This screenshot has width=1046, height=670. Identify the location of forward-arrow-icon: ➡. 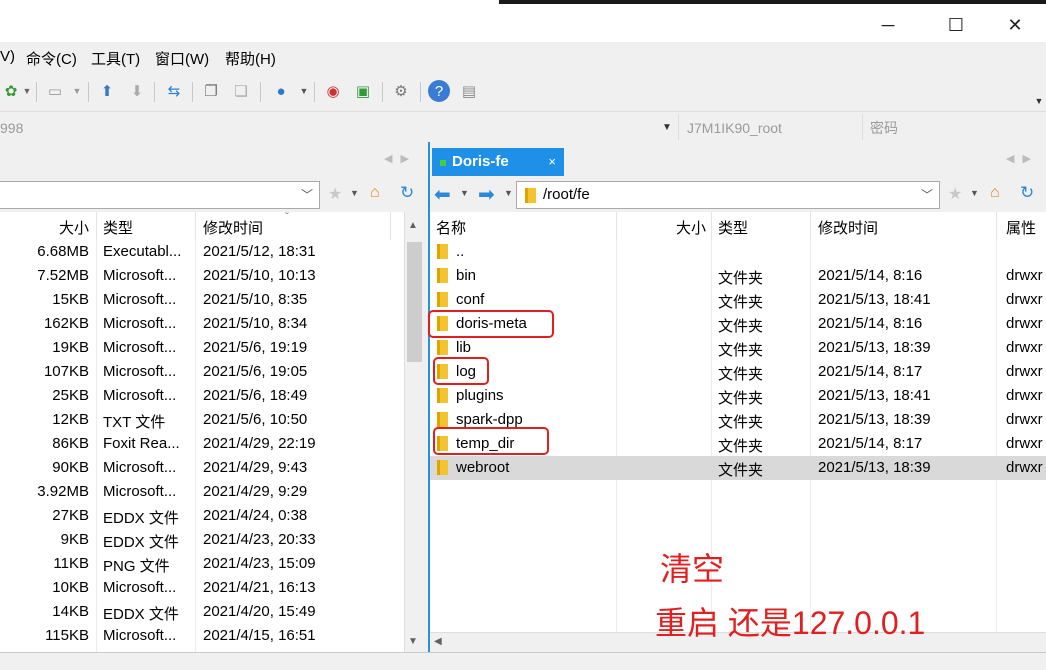
(486, 194).